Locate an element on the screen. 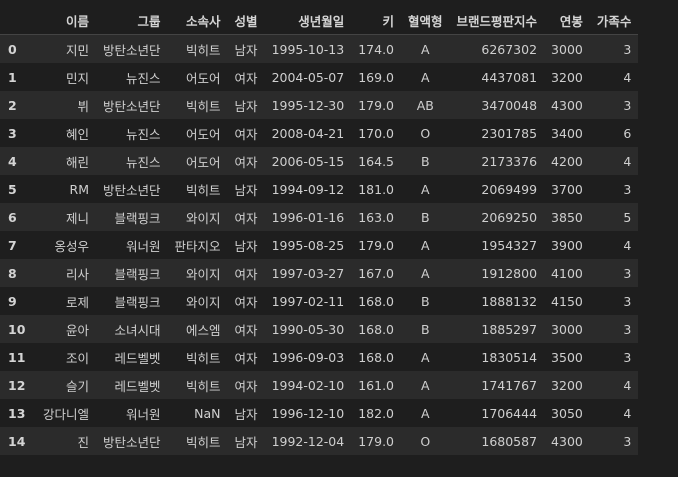 The height and width of the screenshot is (477, 678). header-row: 이름 그룹 소속사 성별 생년월일 키 혈액형 브랜드평판지수 연봉 가족수 is located at coordinates (319, 20).